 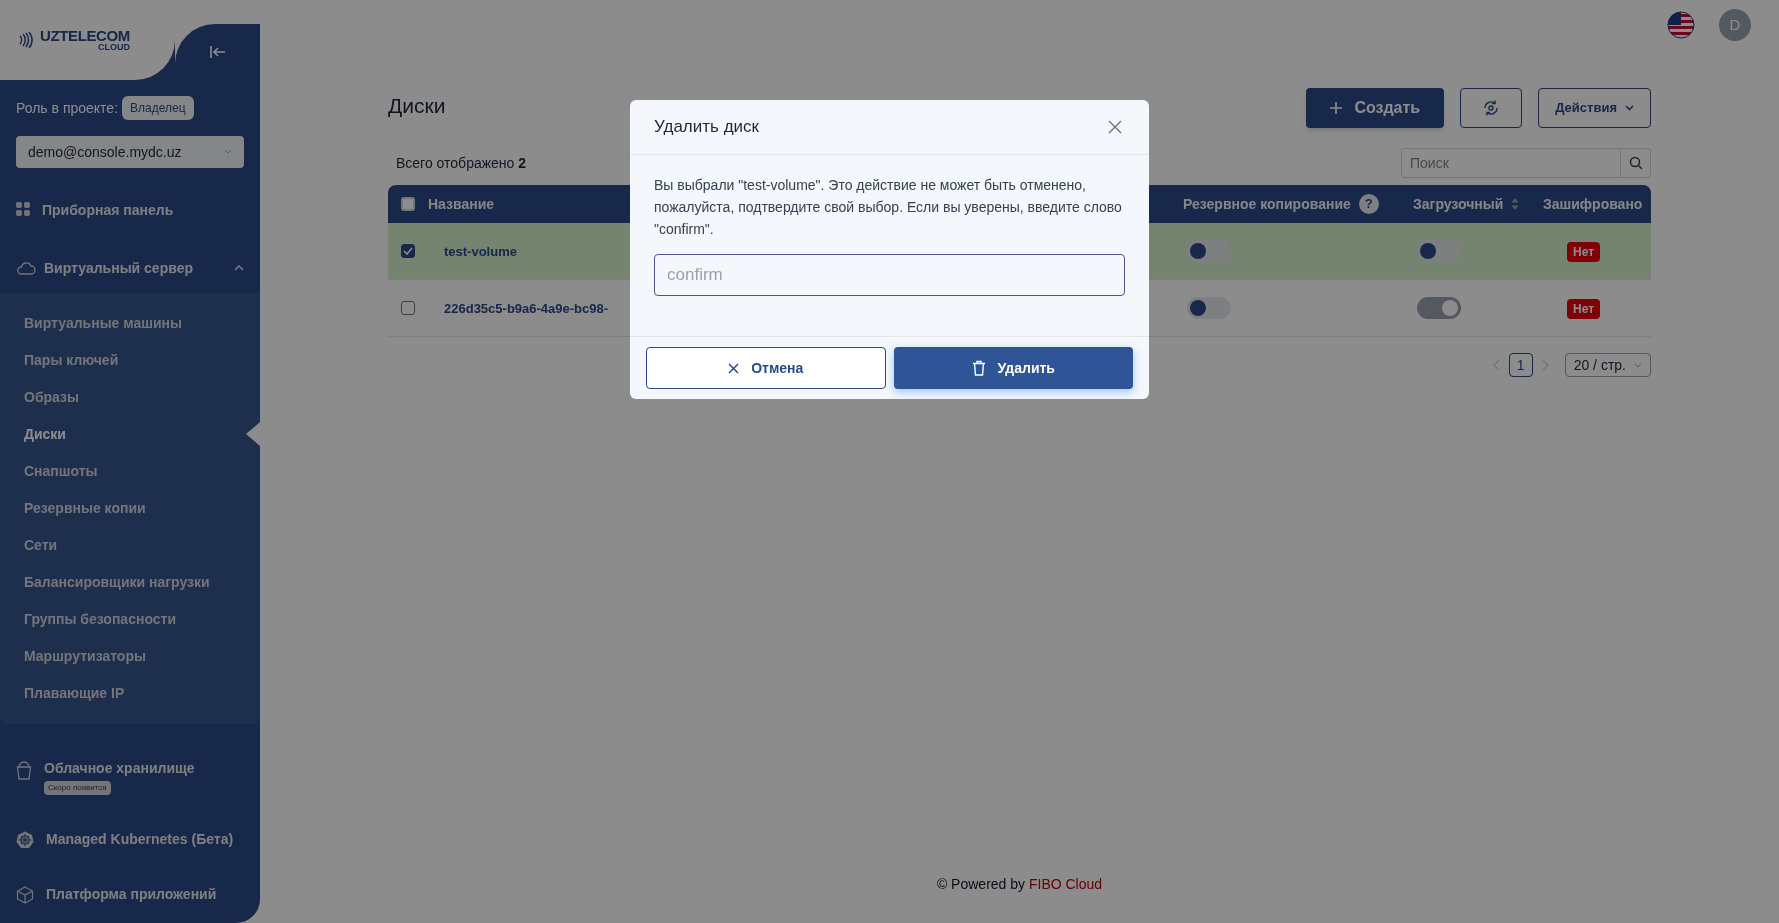 I want to click on role-badge: Владелец, so click(x=158, y=108).